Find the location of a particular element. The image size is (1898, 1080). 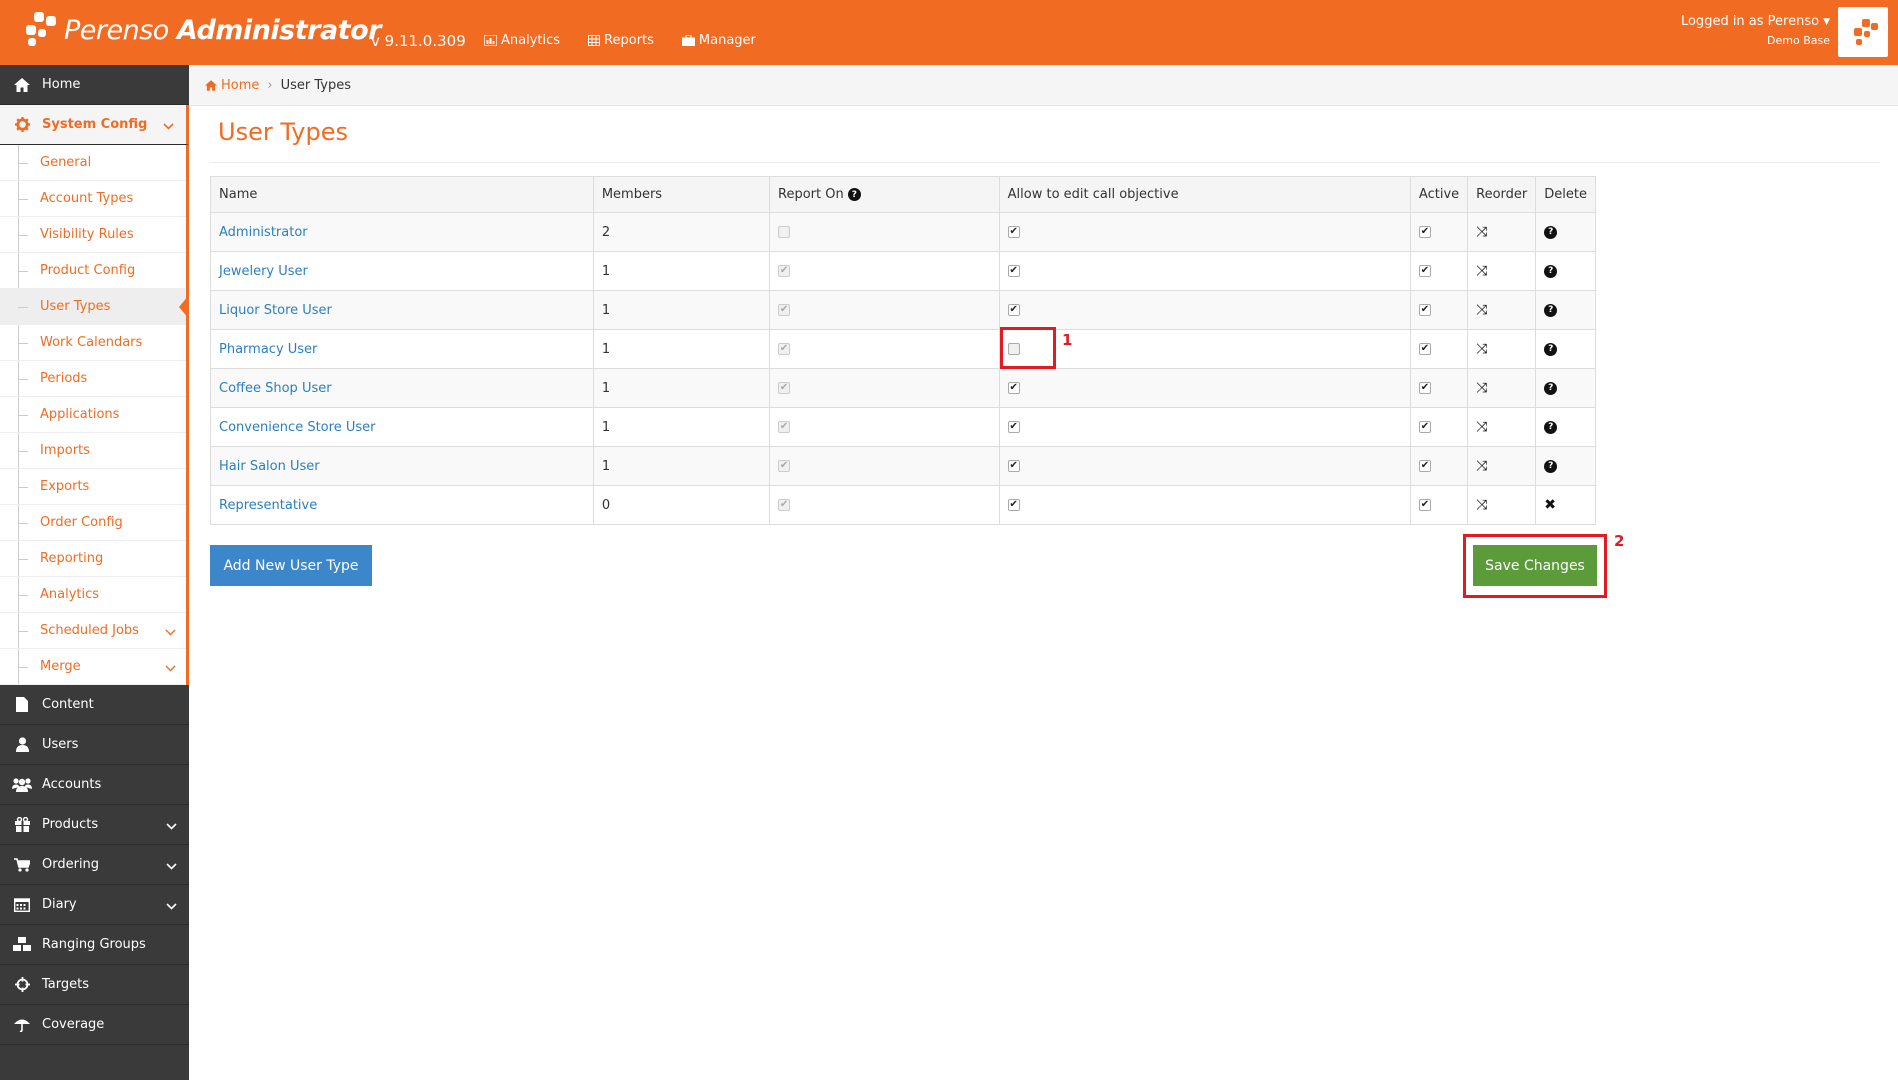

avatar is located at coordinates (1863, 32).